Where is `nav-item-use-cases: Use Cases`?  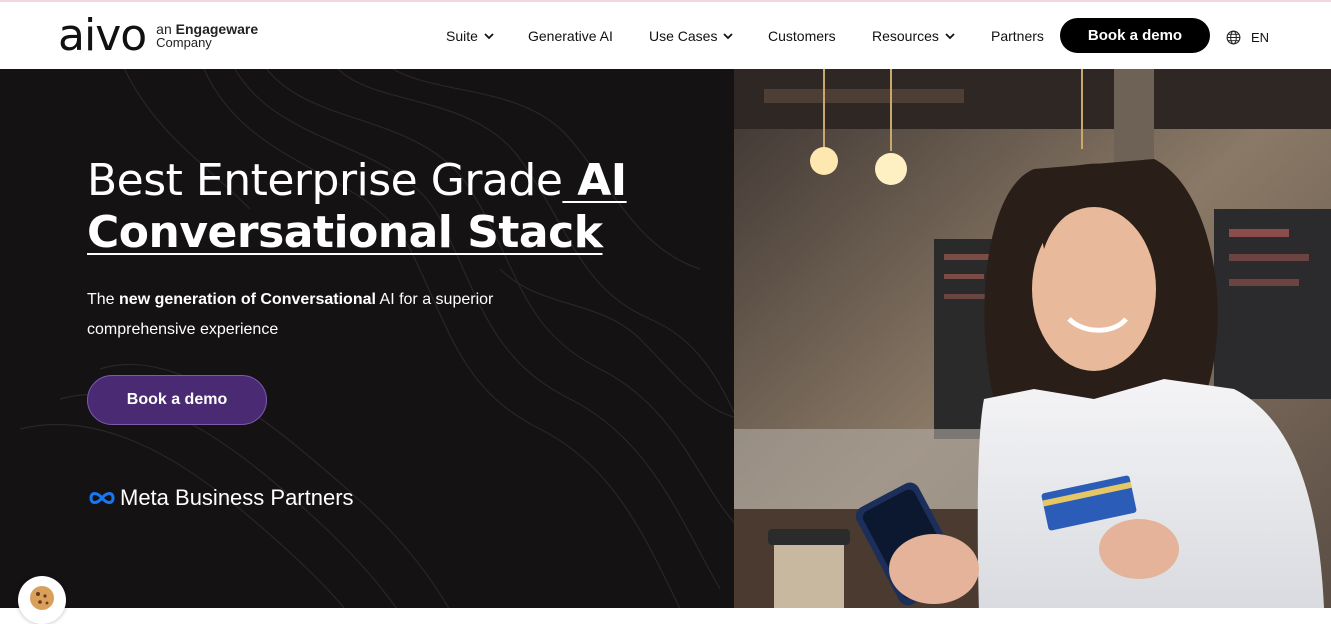
nav-item-use-cases: Use Cases is located at coordinates (691, 36).